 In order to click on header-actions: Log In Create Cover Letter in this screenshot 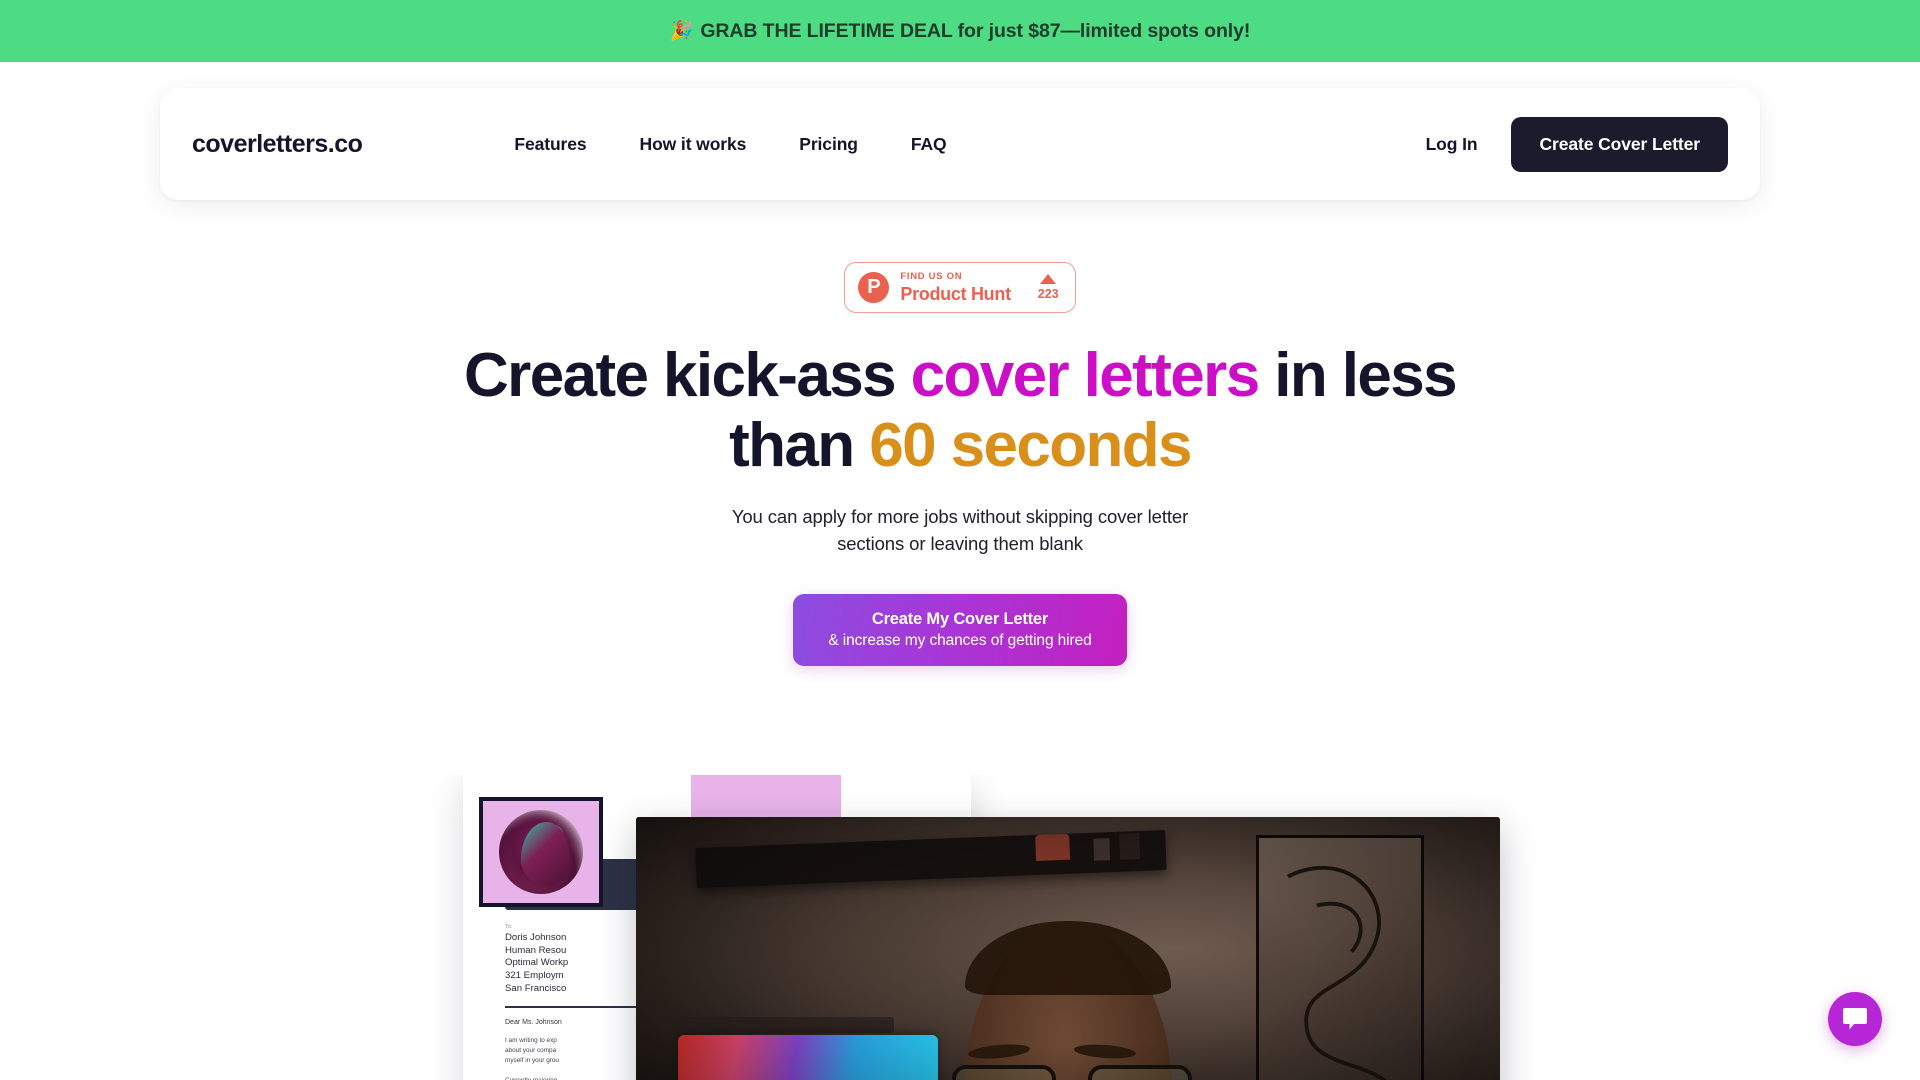, I will do `click(1568, 144)`.